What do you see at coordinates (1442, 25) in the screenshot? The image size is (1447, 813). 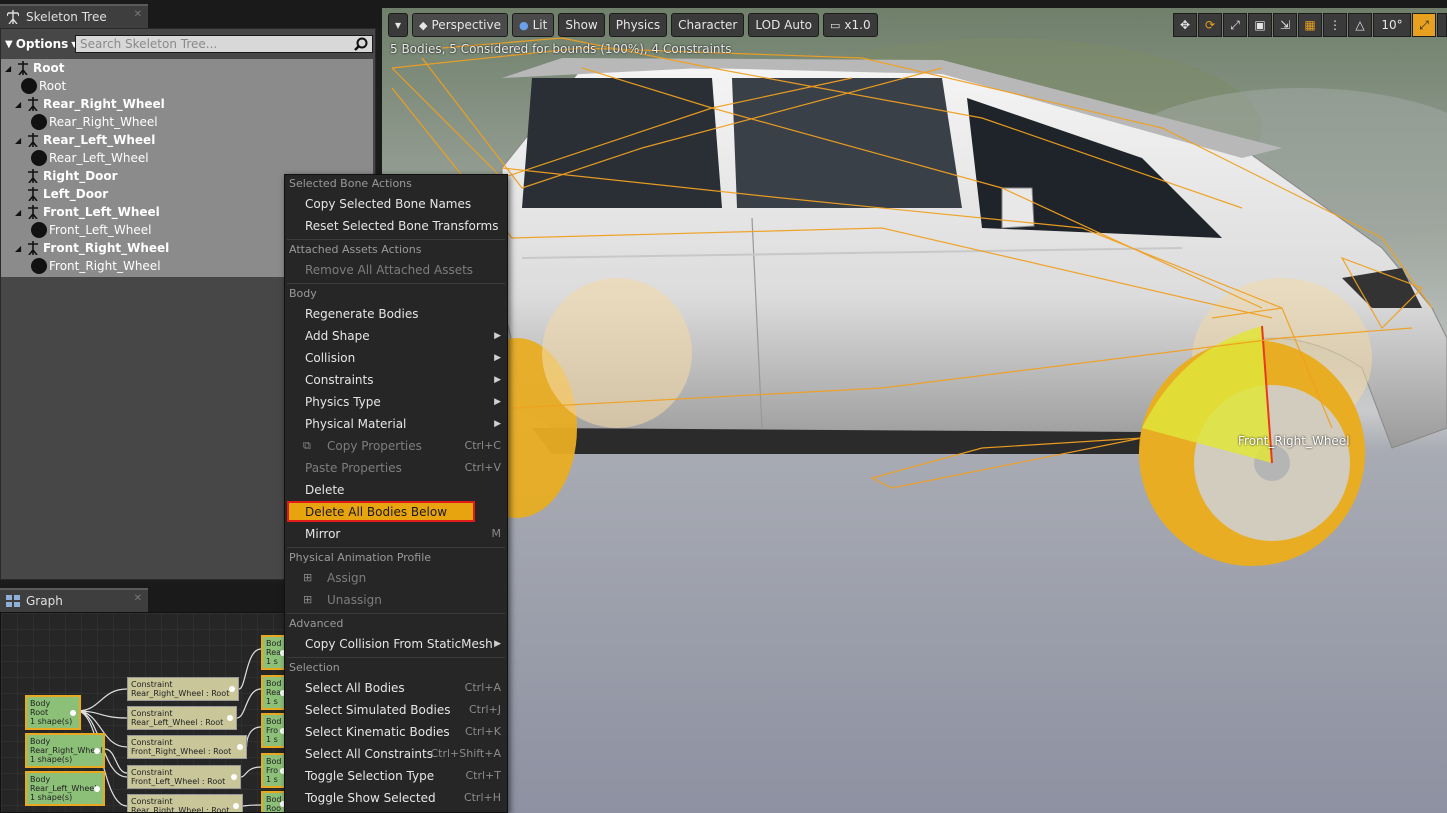 I see `overflow-button` at bounding box center [1442, 25].